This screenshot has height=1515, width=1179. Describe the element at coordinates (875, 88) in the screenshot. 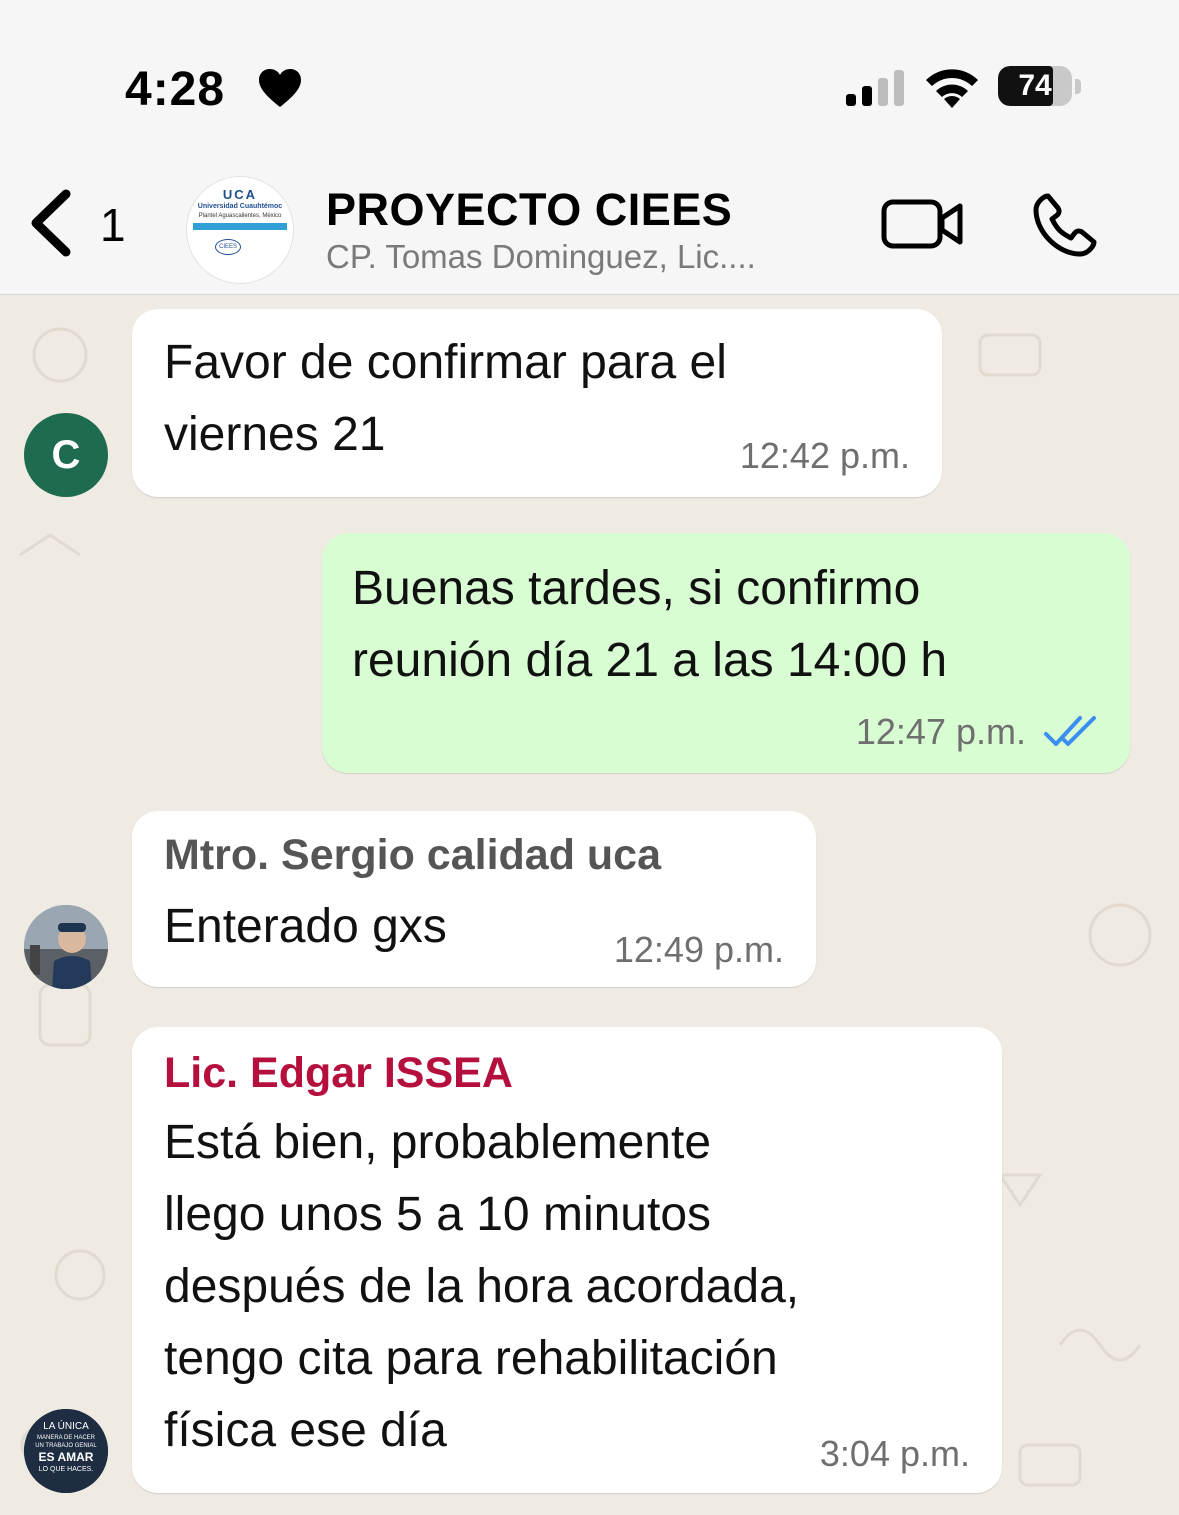

I see `signal-icon` at that location.